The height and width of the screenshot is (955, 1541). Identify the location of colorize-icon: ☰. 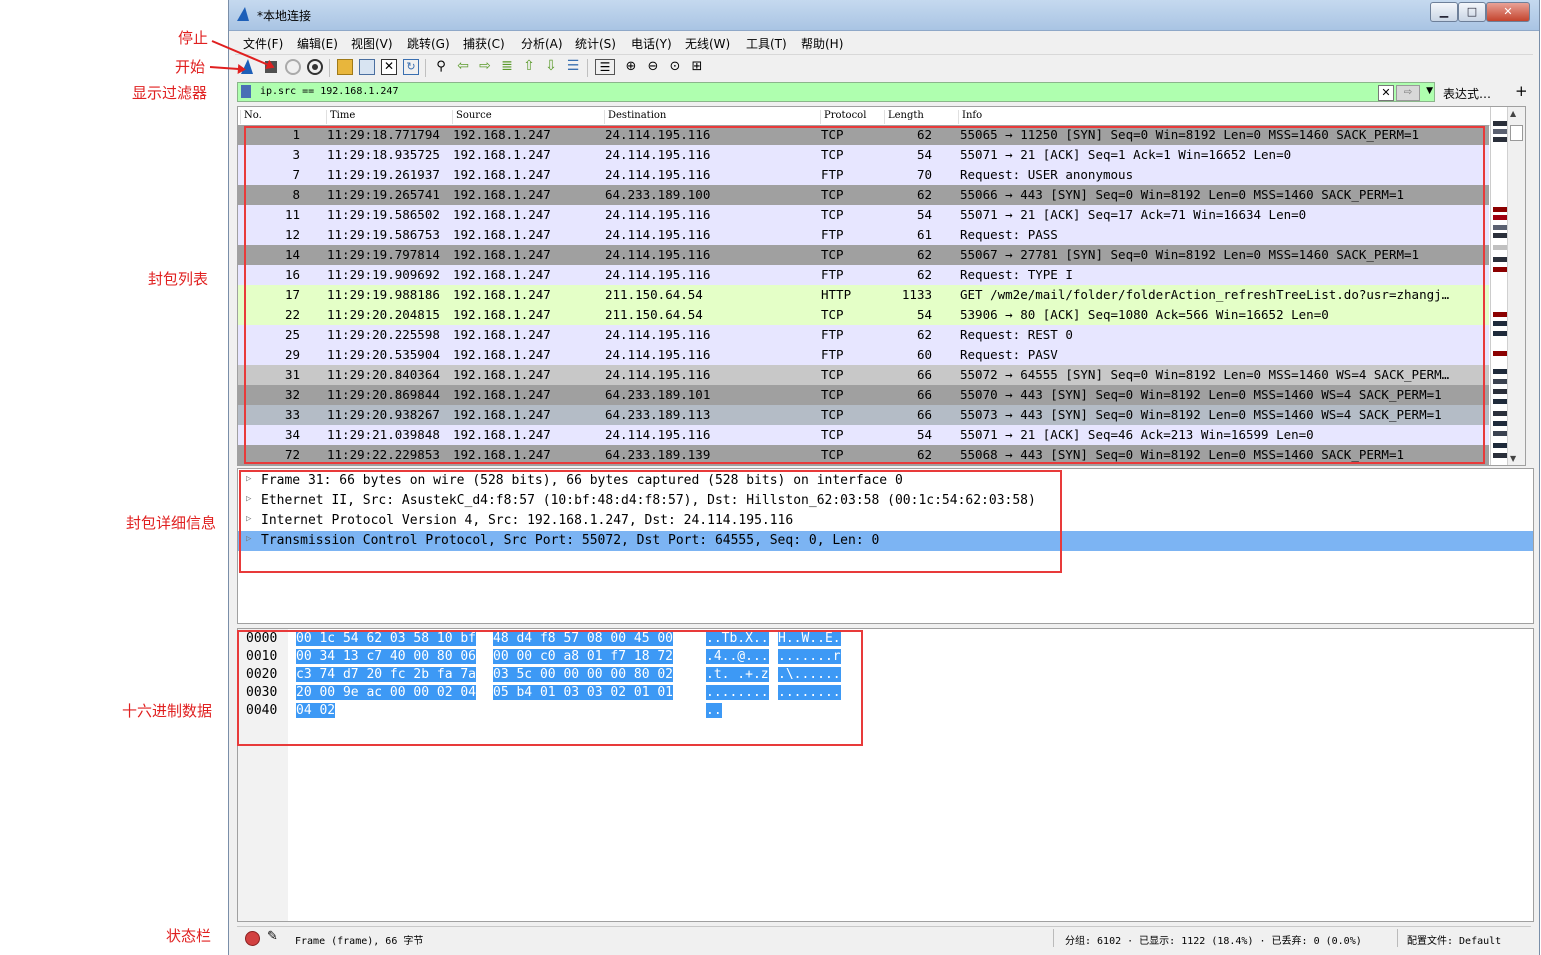
(605, 67).